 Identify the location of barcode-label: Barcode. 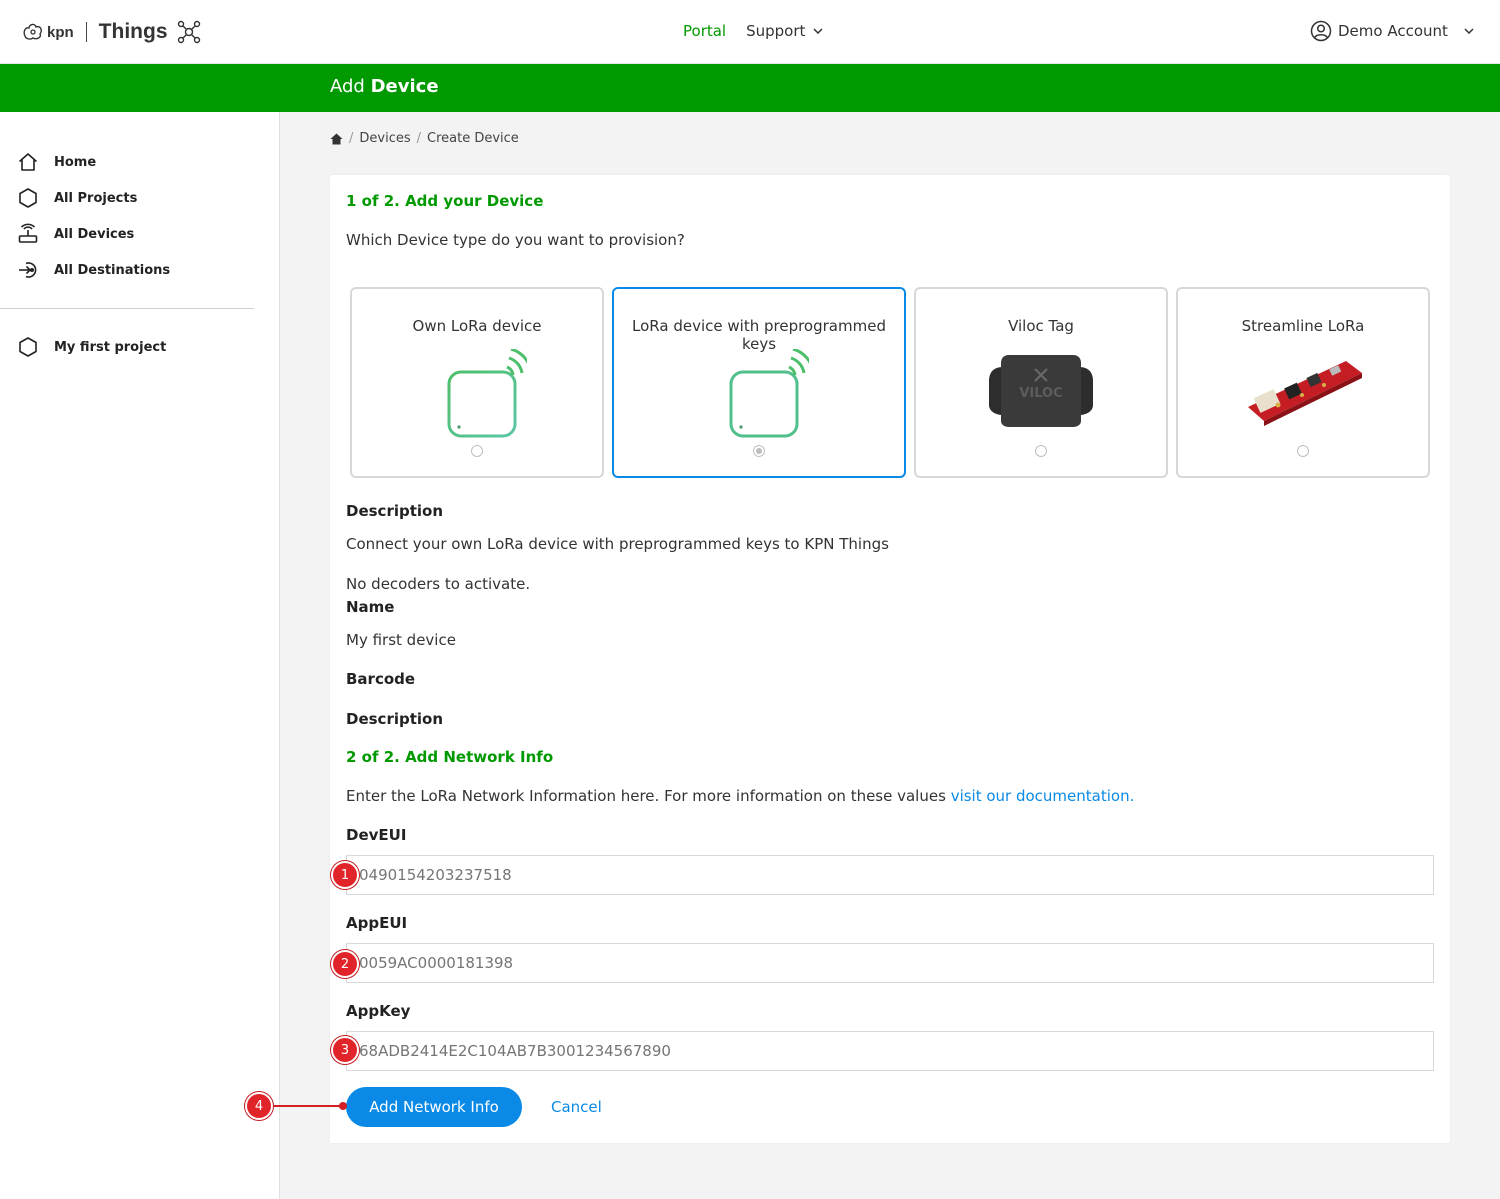
(381, 679).